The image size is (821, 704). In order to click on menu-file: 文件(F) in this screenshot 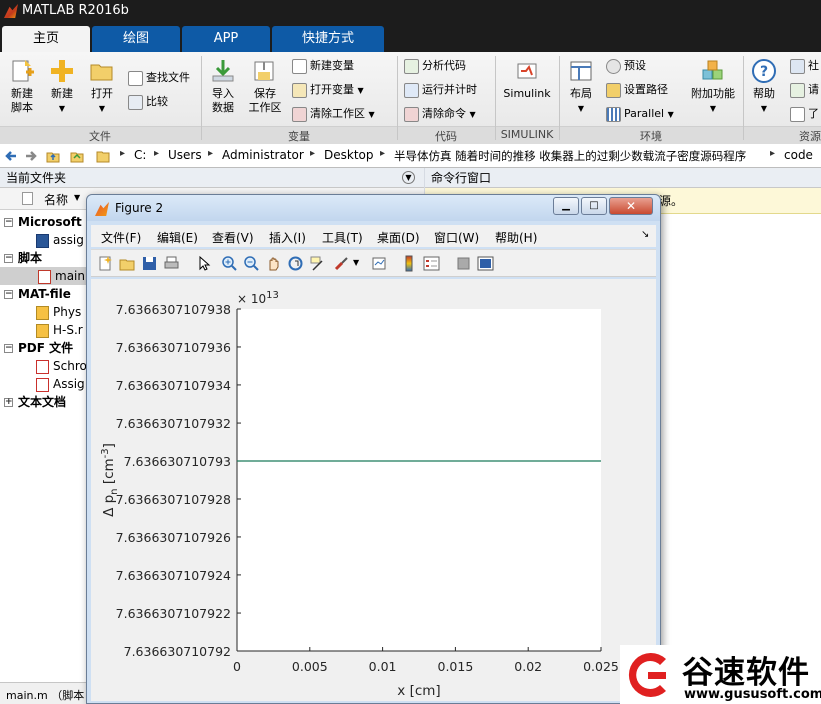, I will do `click(121, 237)`.